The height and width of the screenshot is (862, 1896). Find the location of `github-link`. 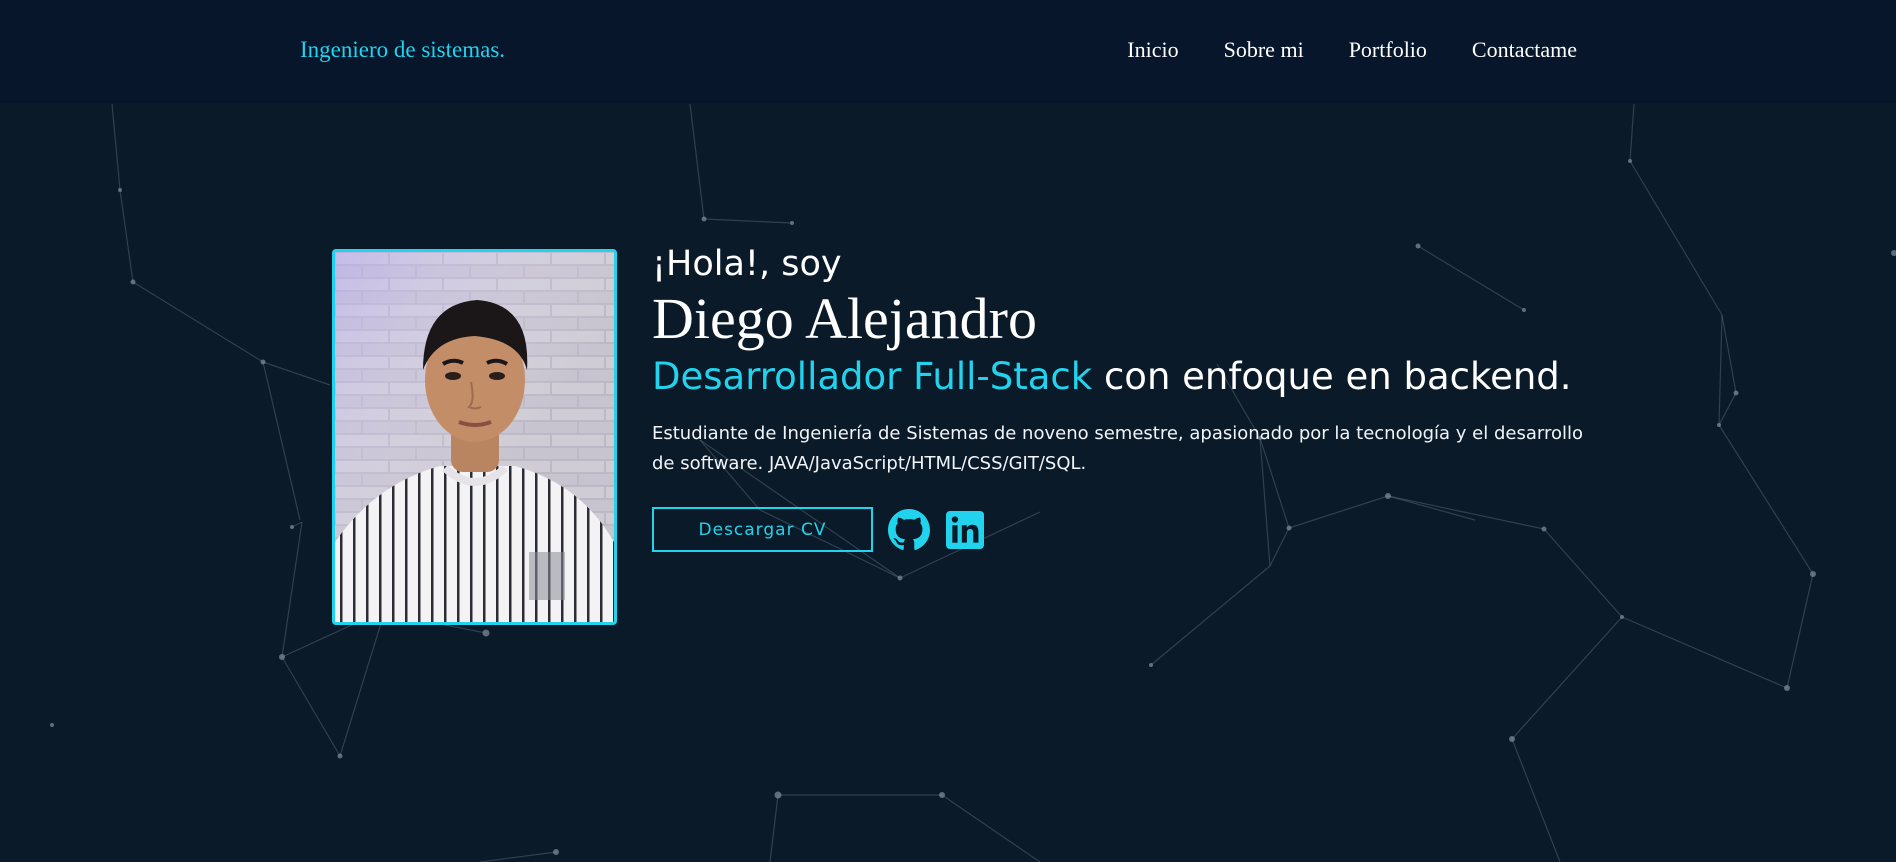

github-link is located at coordinates (909, 529).